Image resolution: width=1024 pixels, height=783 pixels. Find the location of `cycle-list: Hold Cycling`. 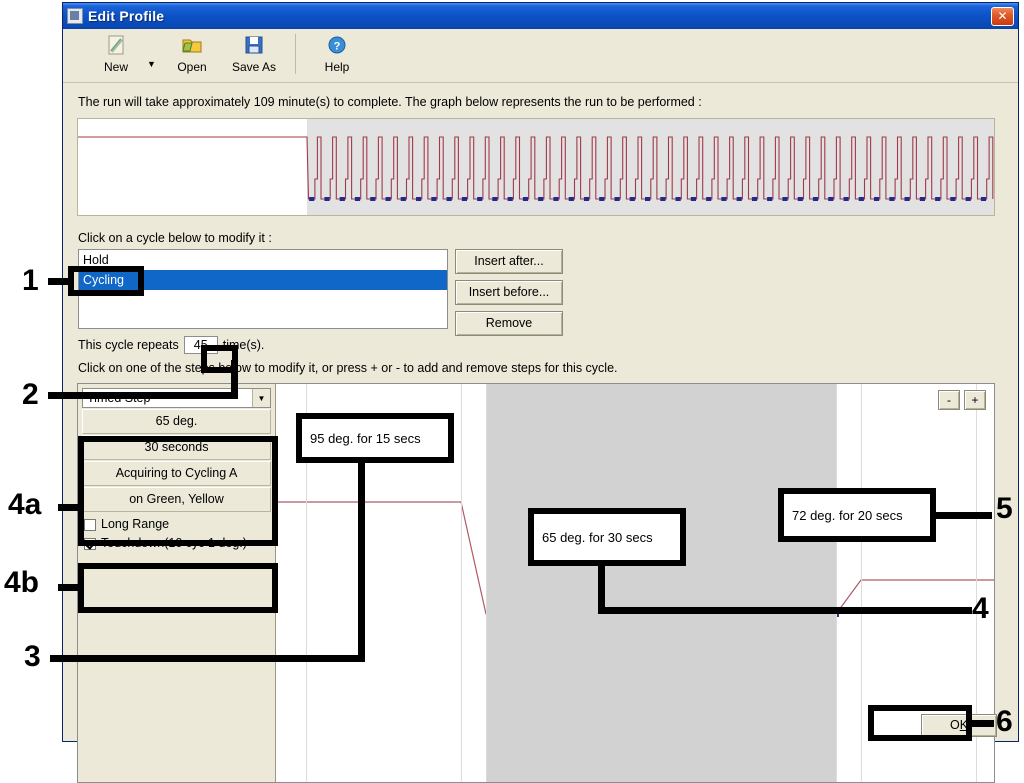

cycle-list: Hold Cycling is located at coordinates (263, 289).